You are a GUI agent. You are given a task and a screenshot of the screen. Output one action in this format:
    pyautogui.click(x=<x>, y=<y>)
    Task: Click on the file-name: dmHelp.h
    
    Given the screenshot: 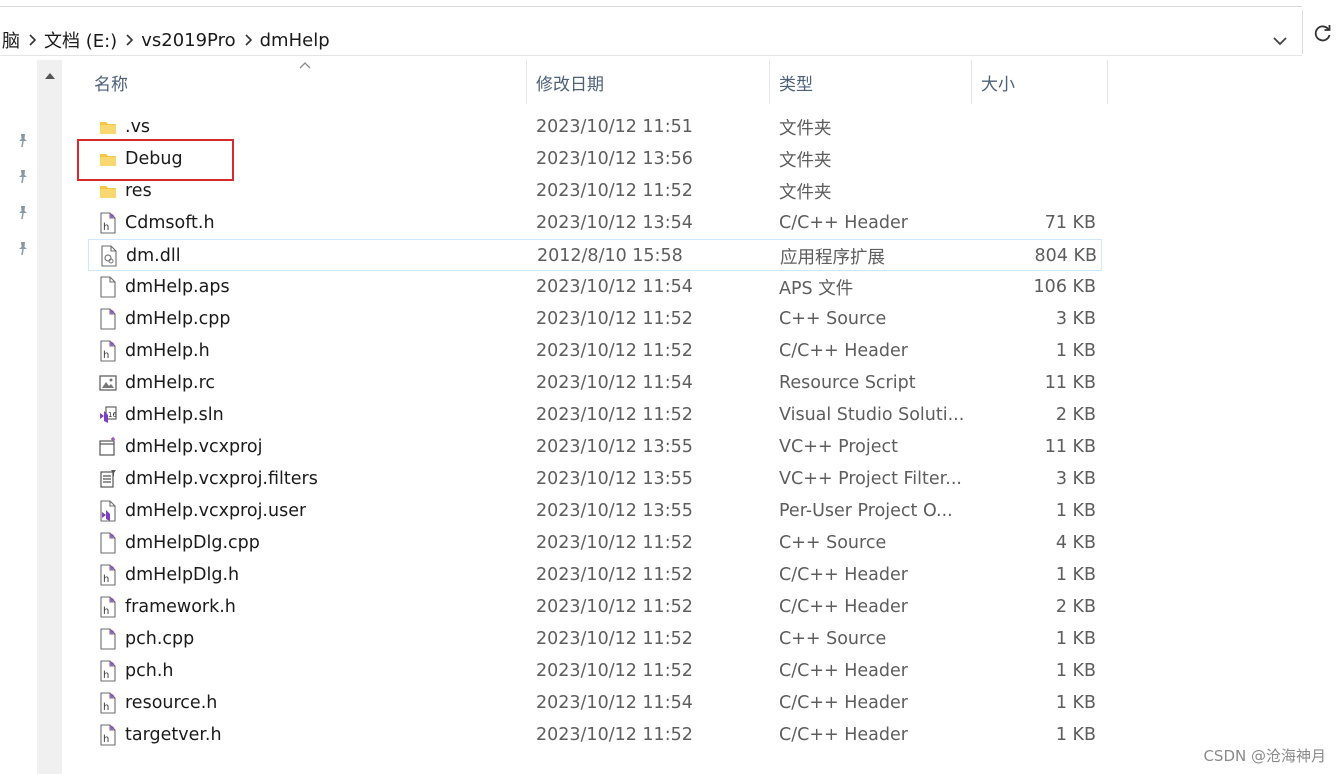 What is the action you would take?
    pyautogui.click(x=167, y=351)
    